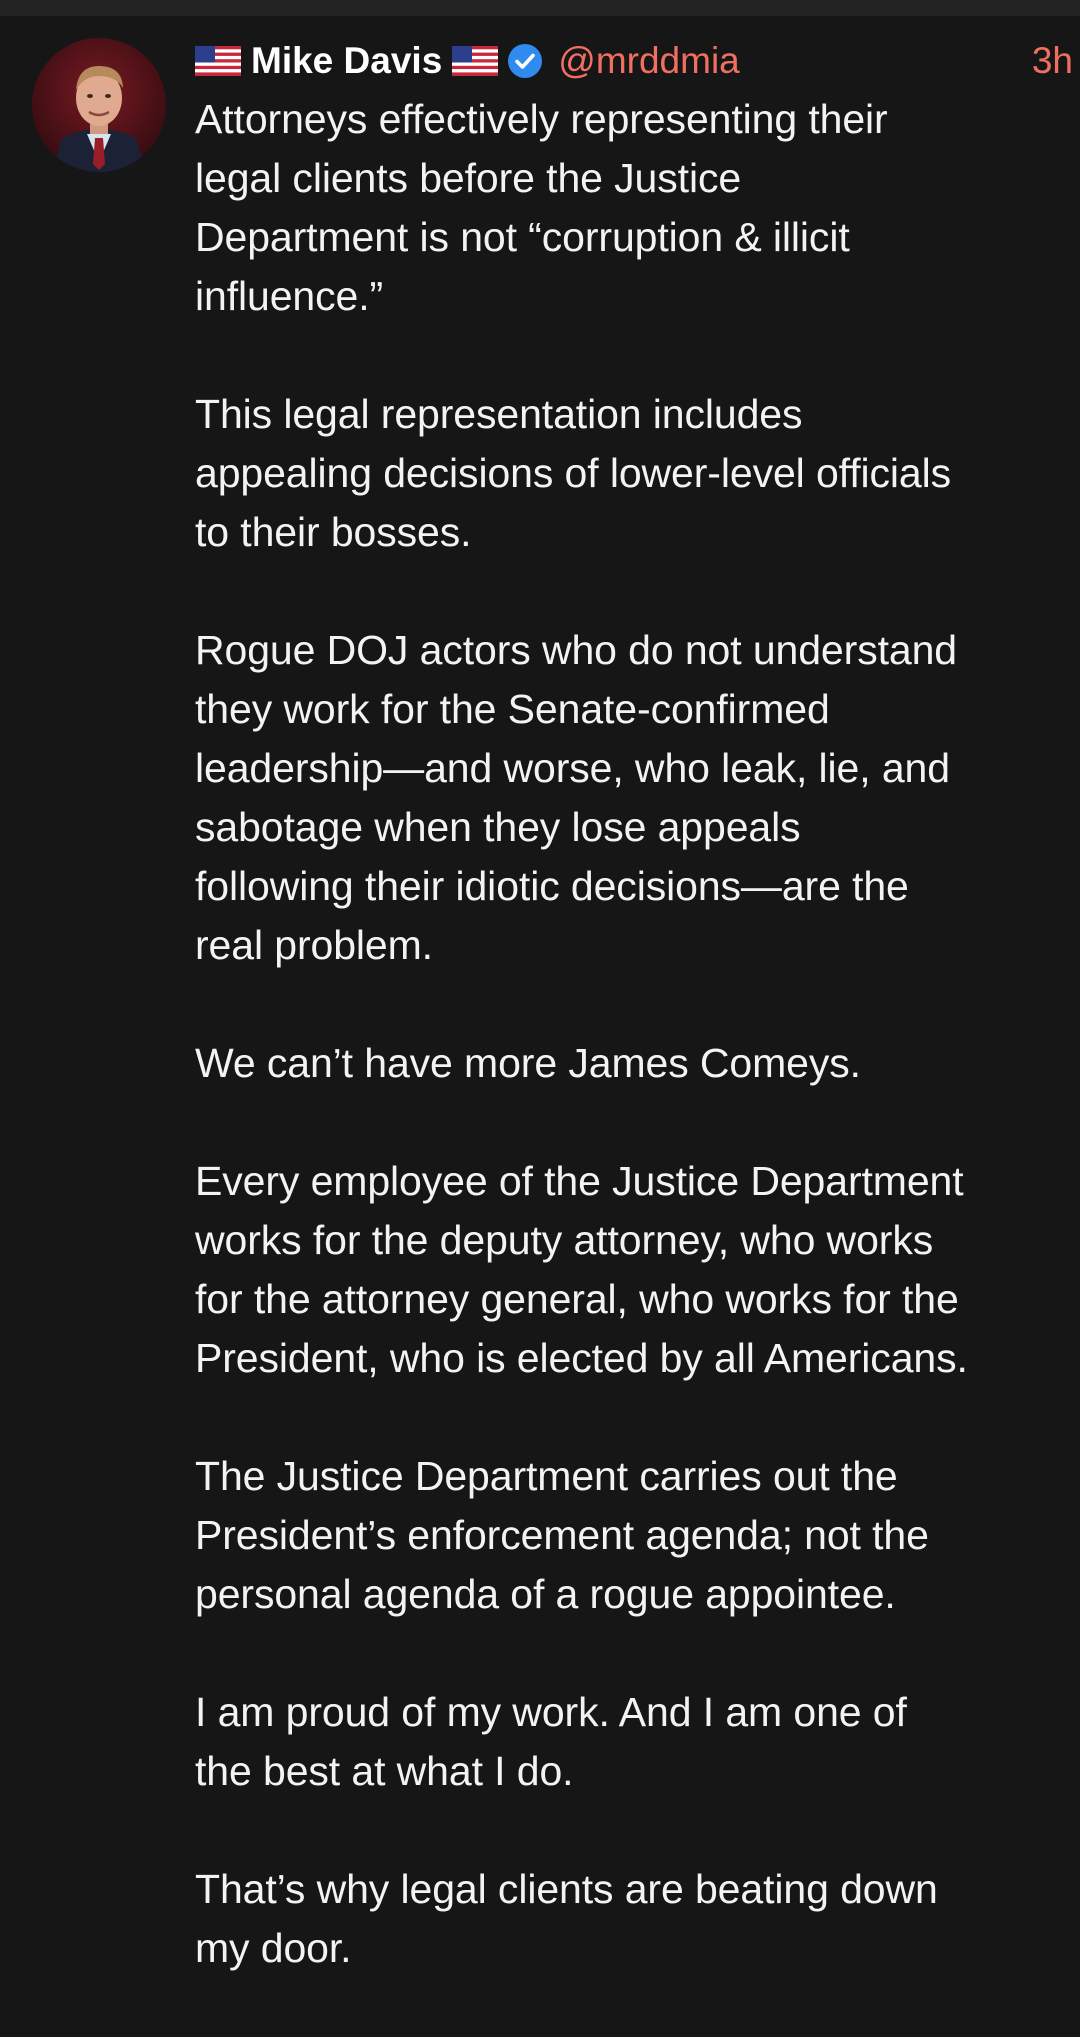 Image resolution: width=1080 pixels, height=2037 pixels. Describe the element at coordinates (346, 61) in the screenshot. I see `author-name: Mike Davis` at that location.